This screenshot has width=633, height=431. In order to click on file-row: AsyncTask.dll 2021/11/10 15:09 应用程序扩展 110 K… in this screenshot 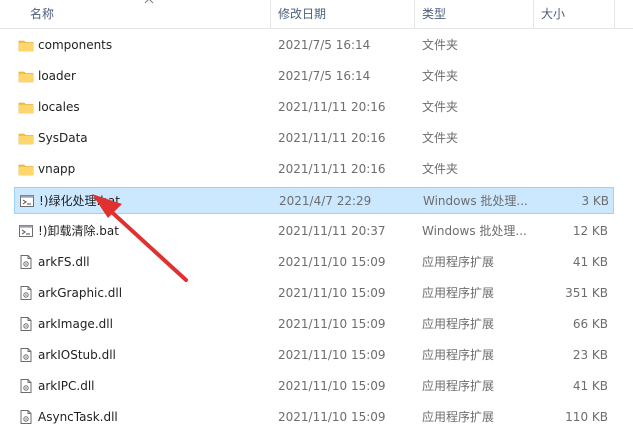, I will do `click(314, 417)`.